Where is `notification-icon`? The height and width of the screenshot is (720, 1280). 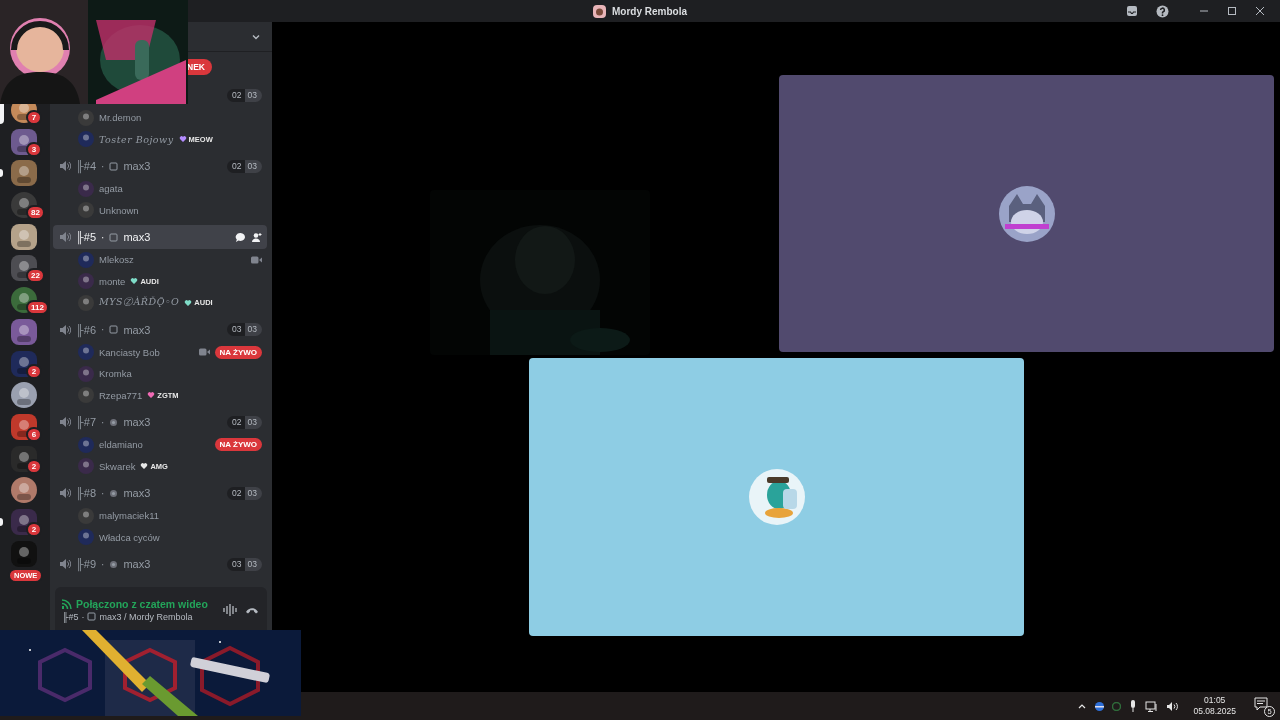 notification-icon is located at coordinates (1261, 704).